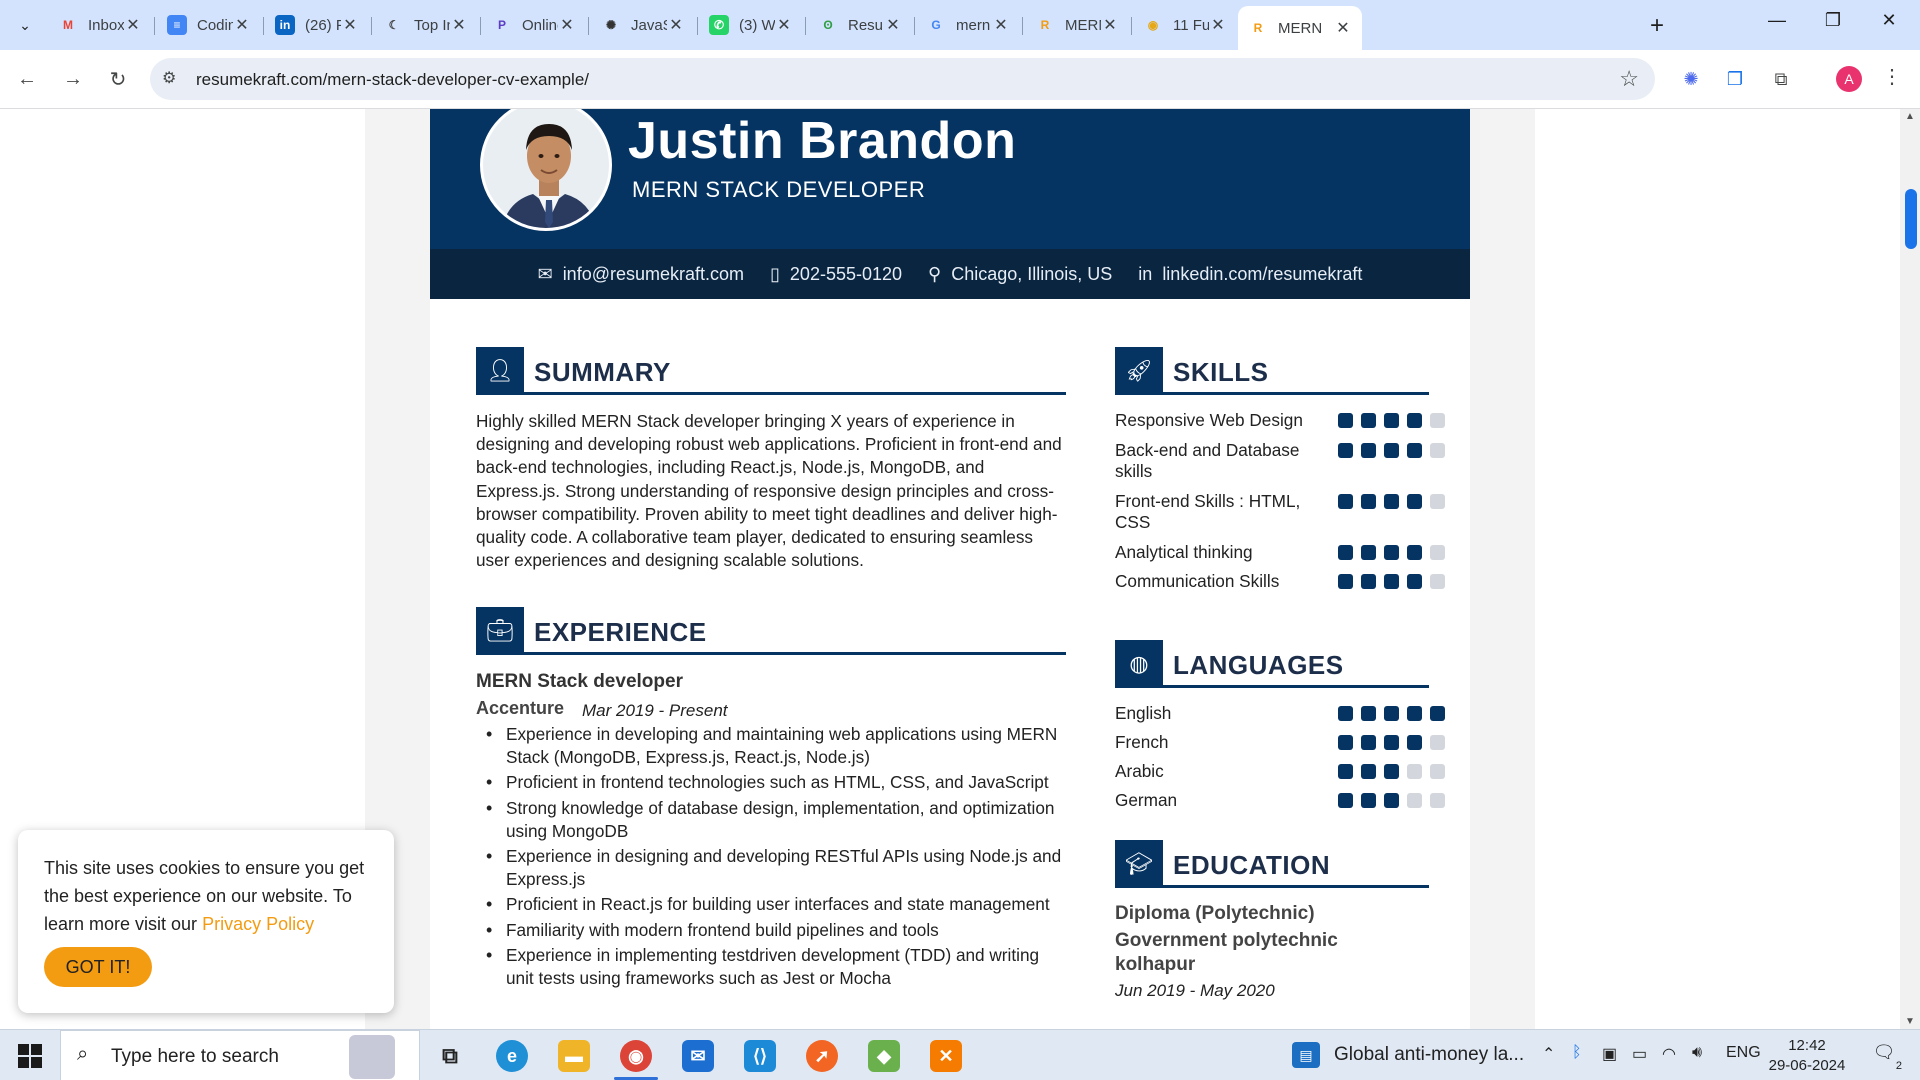 The width and height of the screenshot is (1920, 1080). Describe the element at coordinates (1781, 79) in the screenshot. I see `extensions-puzzle-icon: ⧉` at that location.